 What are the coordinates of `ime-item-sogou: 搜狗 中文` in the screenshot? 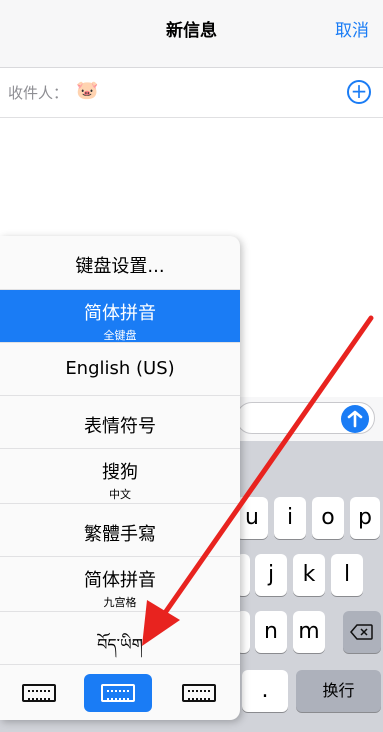 It's located at (120, 476).